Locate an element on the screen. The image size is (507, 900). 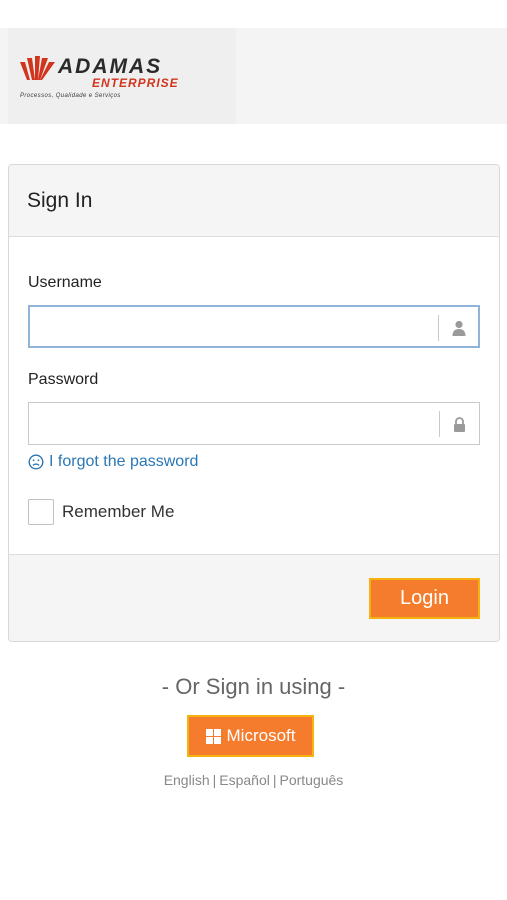
login-button: Login is located at coordinates (424, 598).